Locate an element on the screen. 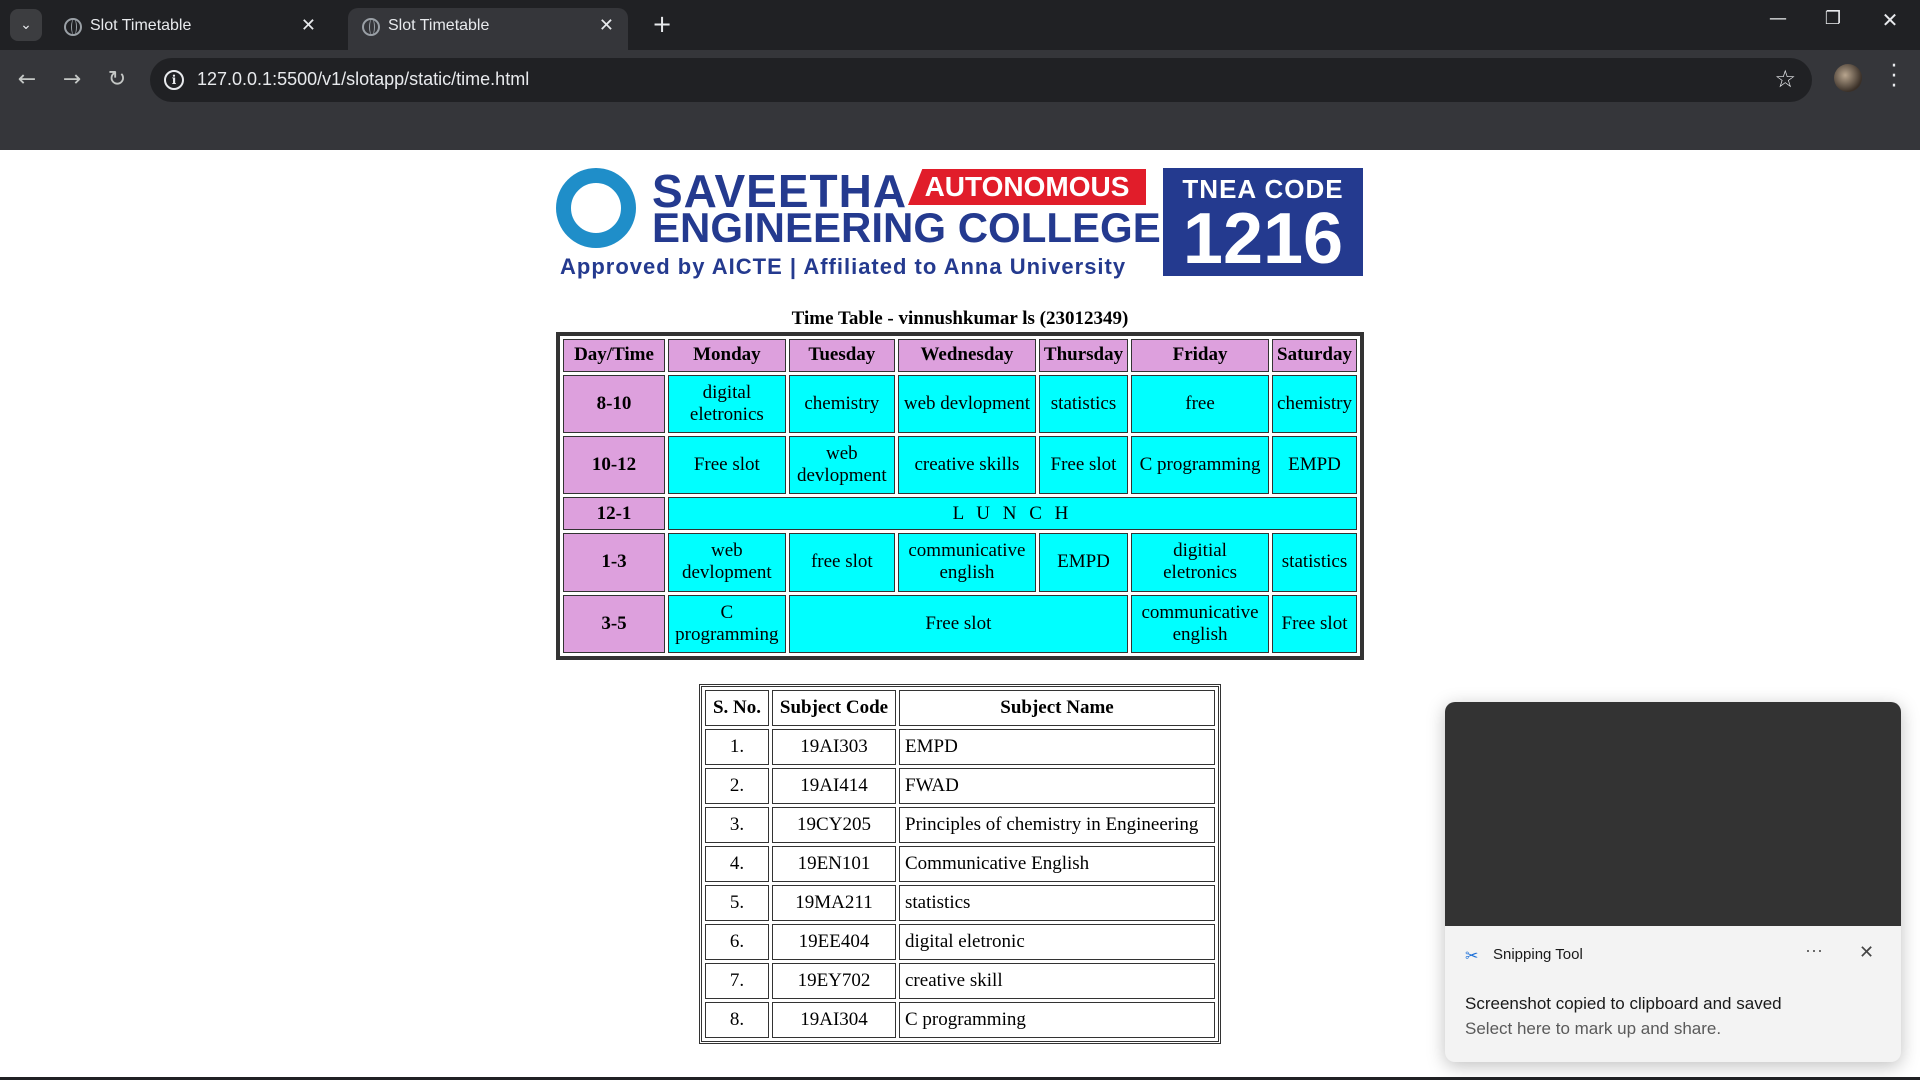 The height and width of the screenshot is (1080, 1920). class-cell: creative skills is located at coordinates (966, 465).